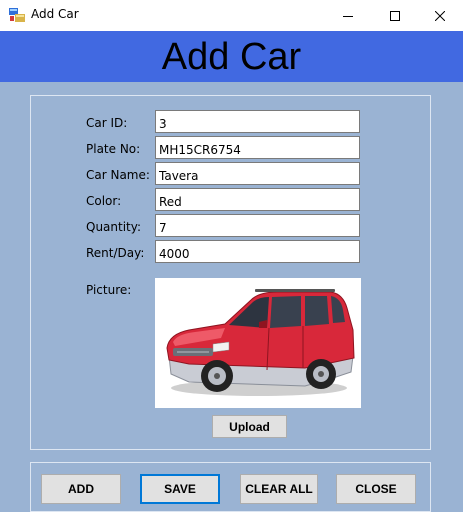  I want to click on car-id-field, so click(257, 121).